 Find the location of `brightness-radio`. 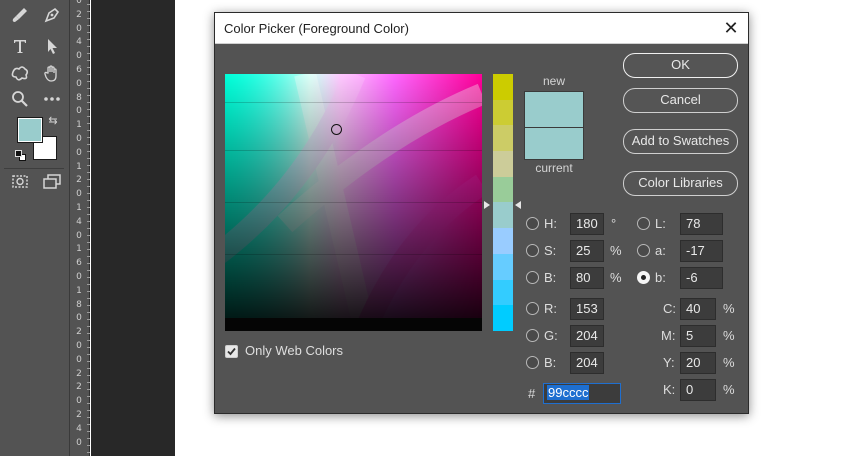

brightness-radio is located at coordinates (532, 277).